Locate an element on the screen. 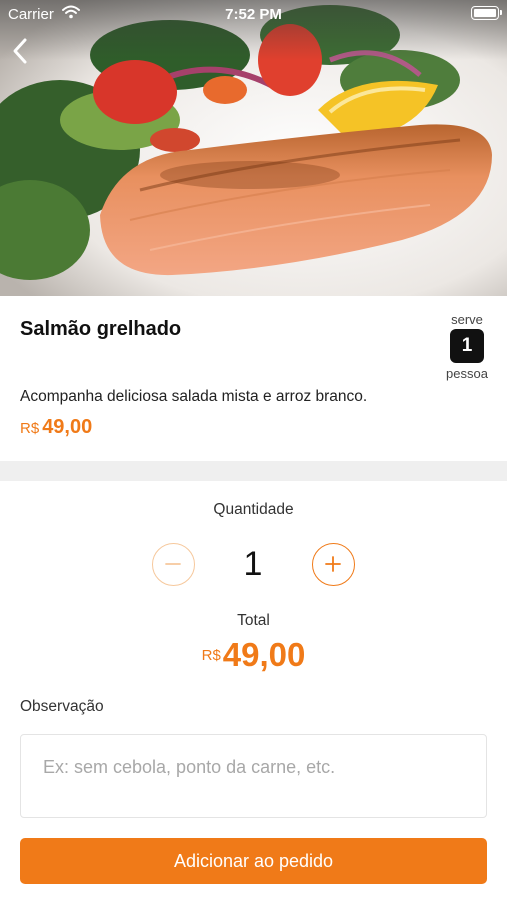  minus-icon is located at coordinates (173, 564).